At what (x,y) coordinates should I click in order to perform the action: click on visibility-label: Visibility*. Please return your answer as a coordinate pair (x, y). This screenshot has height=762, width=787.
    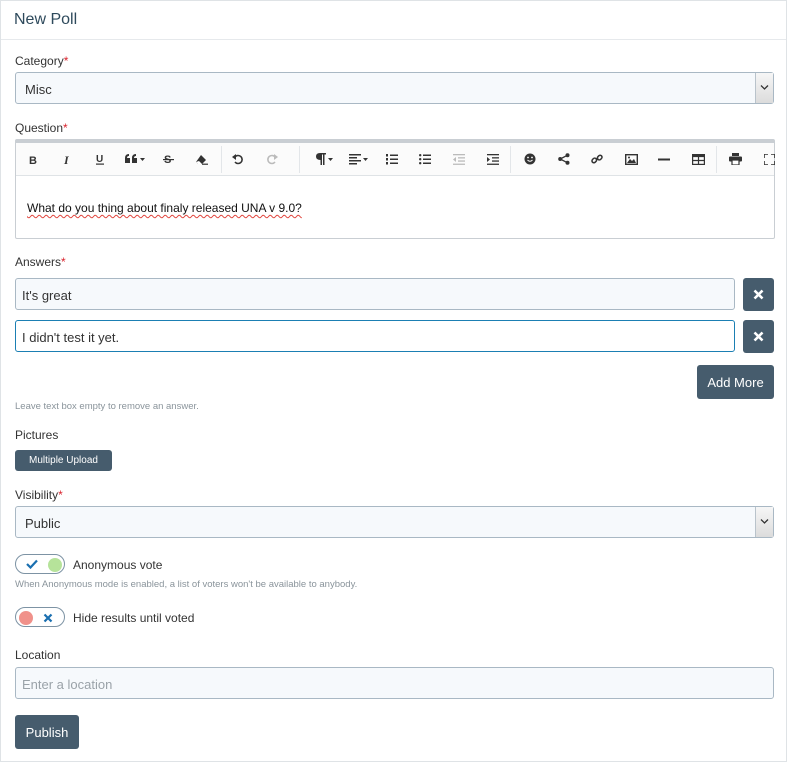
    Looking at the image, I should click on (39, 495).